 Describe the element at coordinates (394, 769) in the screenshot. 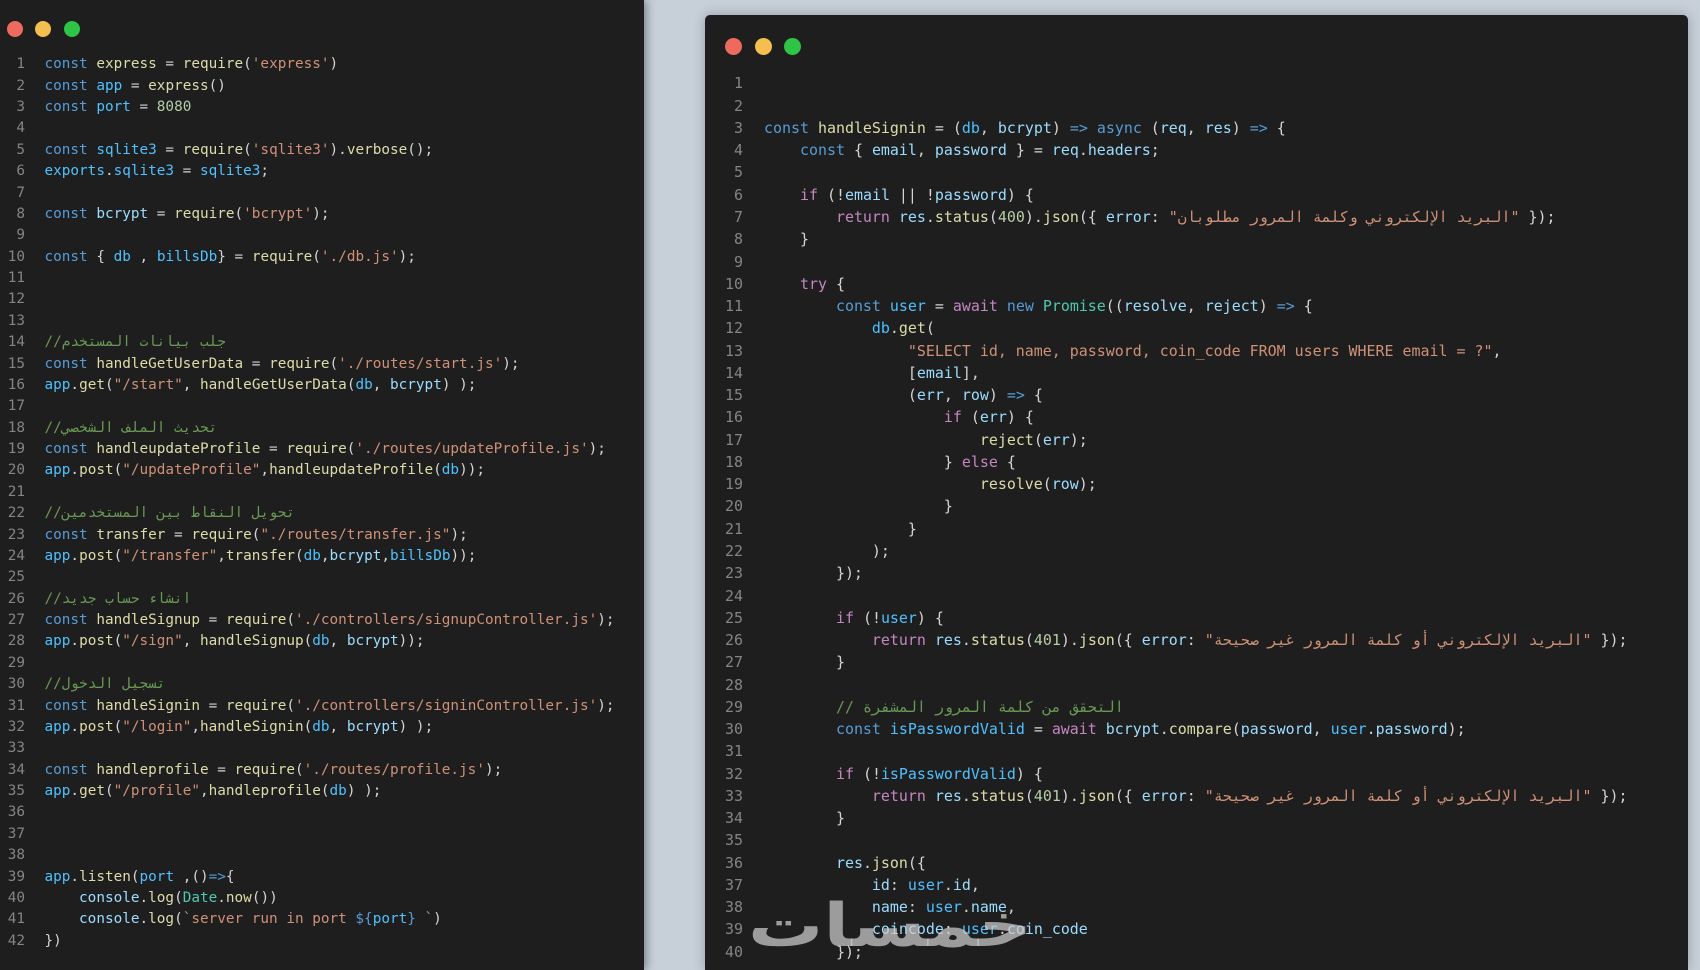

I see `code-token: './routes/profile.js'` at that location.